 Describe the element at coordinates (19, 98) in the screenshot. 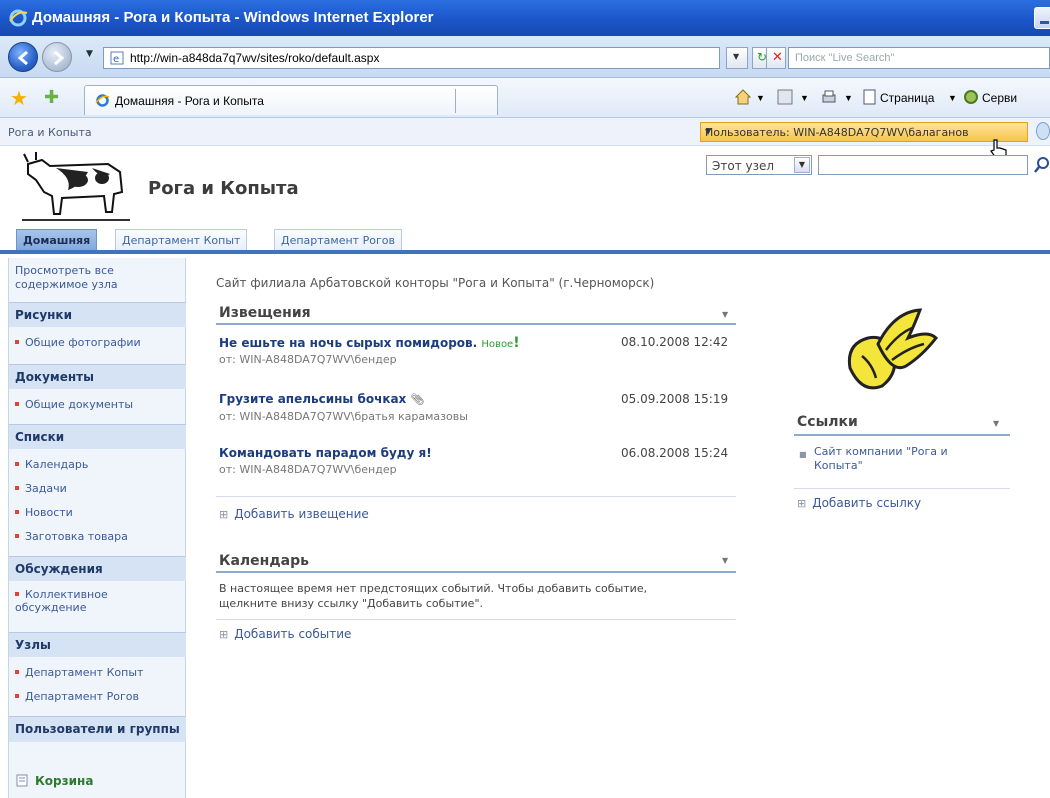

I see `favorites-star-icon: ★` at that location.